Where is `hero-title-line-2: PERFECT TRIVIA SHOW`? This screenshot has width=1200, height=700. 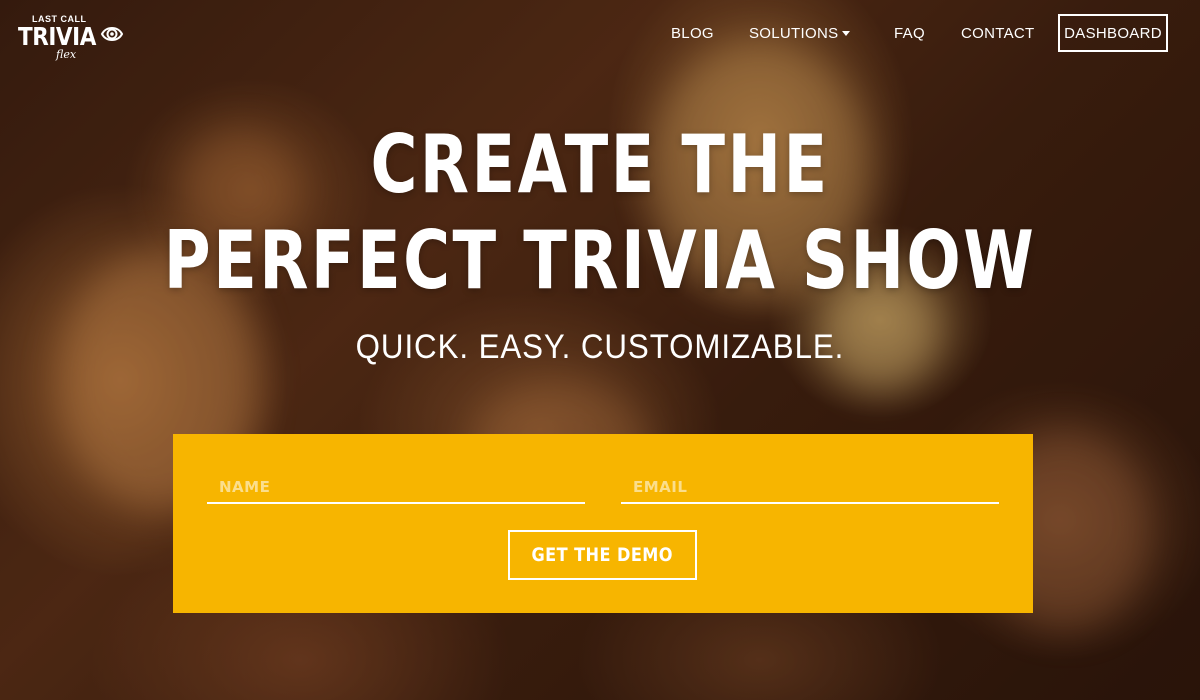 hero-title-line-2: PERFECT TRIVIA SHOW is located at coordinates (600, 260).